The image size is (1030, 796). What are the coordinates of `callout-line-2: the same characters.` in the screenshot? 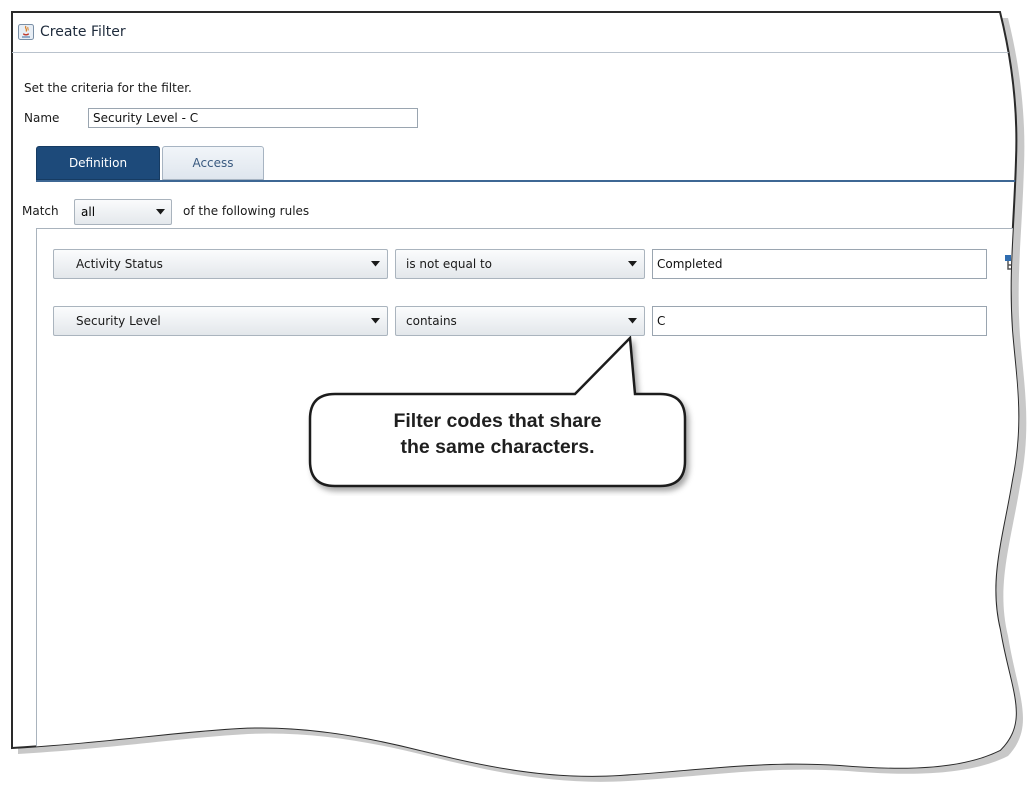 It's located at (497, 447).